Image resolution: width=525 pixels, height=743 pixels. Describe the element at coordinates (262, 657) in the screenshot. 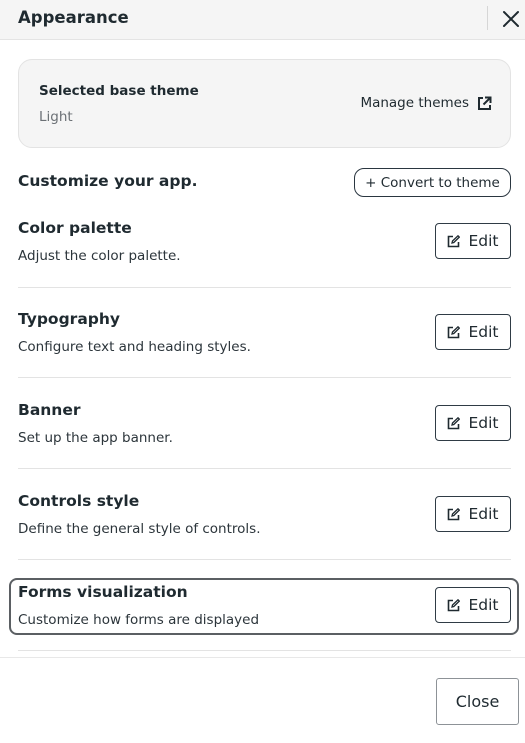

I see `footer-divider` at that location.